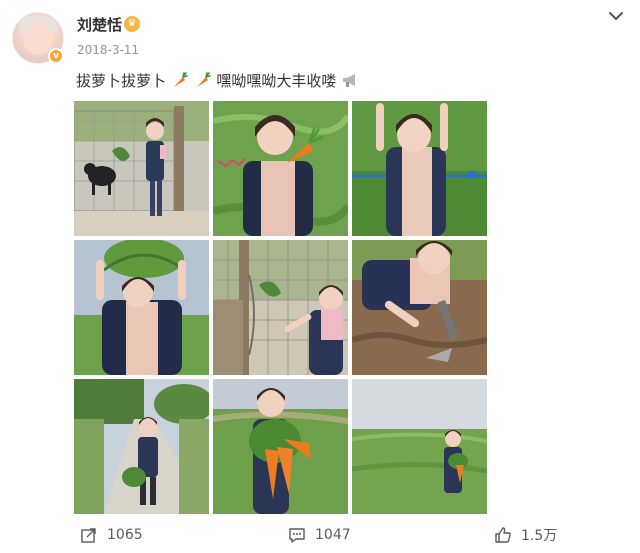  I want to click on comment-count: 1047, so click(333, 535).